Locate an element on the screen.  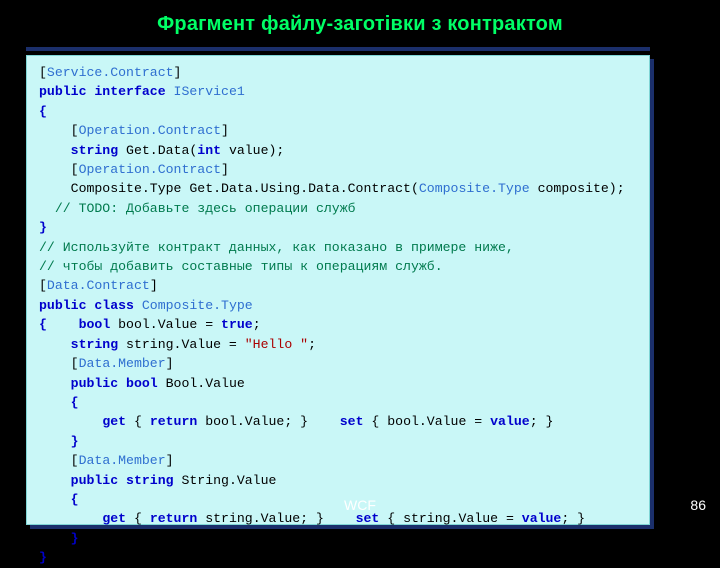
code-token: "Hello " is located at coordinates (276, 344).